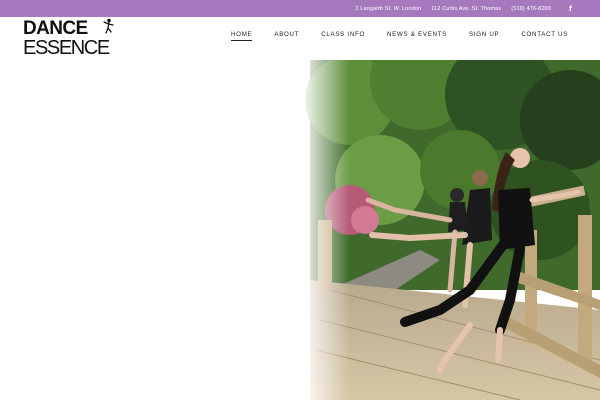 Image resolution: width=600 pixels, height=400 pixels. What do you see at coordinates (242, 36) in the screenshot?
I see `nav-home: HOME` at bounding box center [242, 36].